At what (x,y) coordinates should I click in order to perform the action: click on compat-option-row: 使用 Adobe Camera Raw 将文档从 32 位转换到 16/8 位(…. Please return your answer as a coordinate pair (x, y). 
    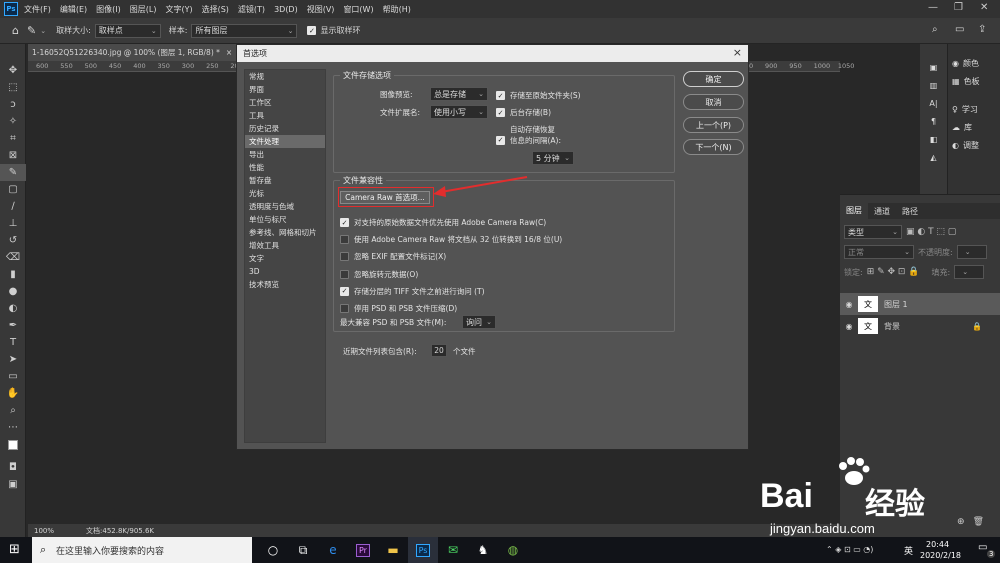
    Looking at the image, I should click on (451, 239).